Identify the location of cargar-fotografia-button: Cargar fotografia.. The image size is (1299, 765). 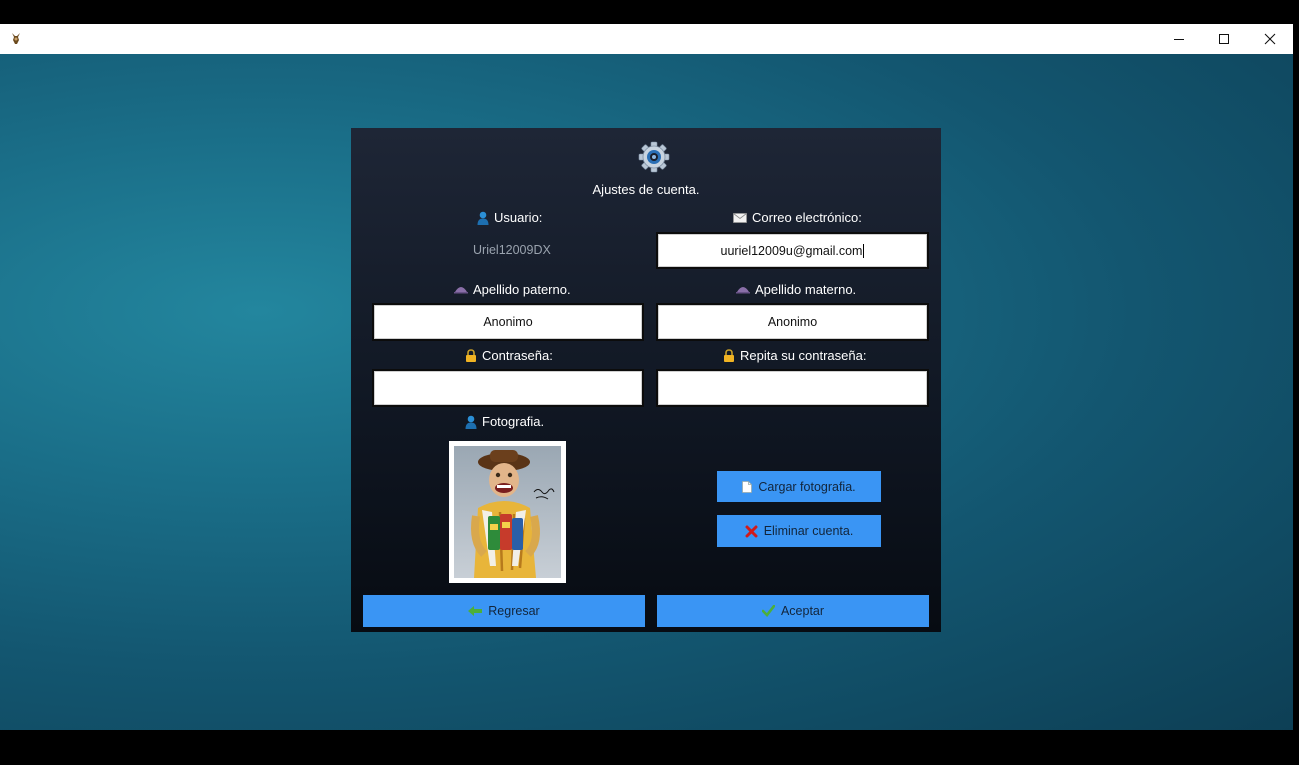
(799, 486).